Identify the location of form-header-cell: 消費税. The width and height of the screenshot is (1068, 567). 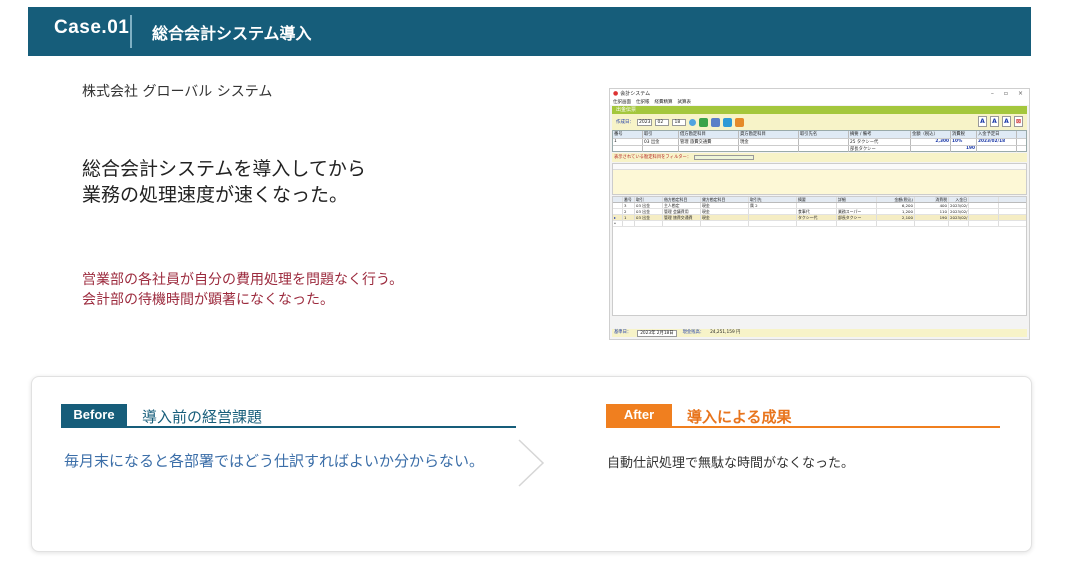
(964, 134).